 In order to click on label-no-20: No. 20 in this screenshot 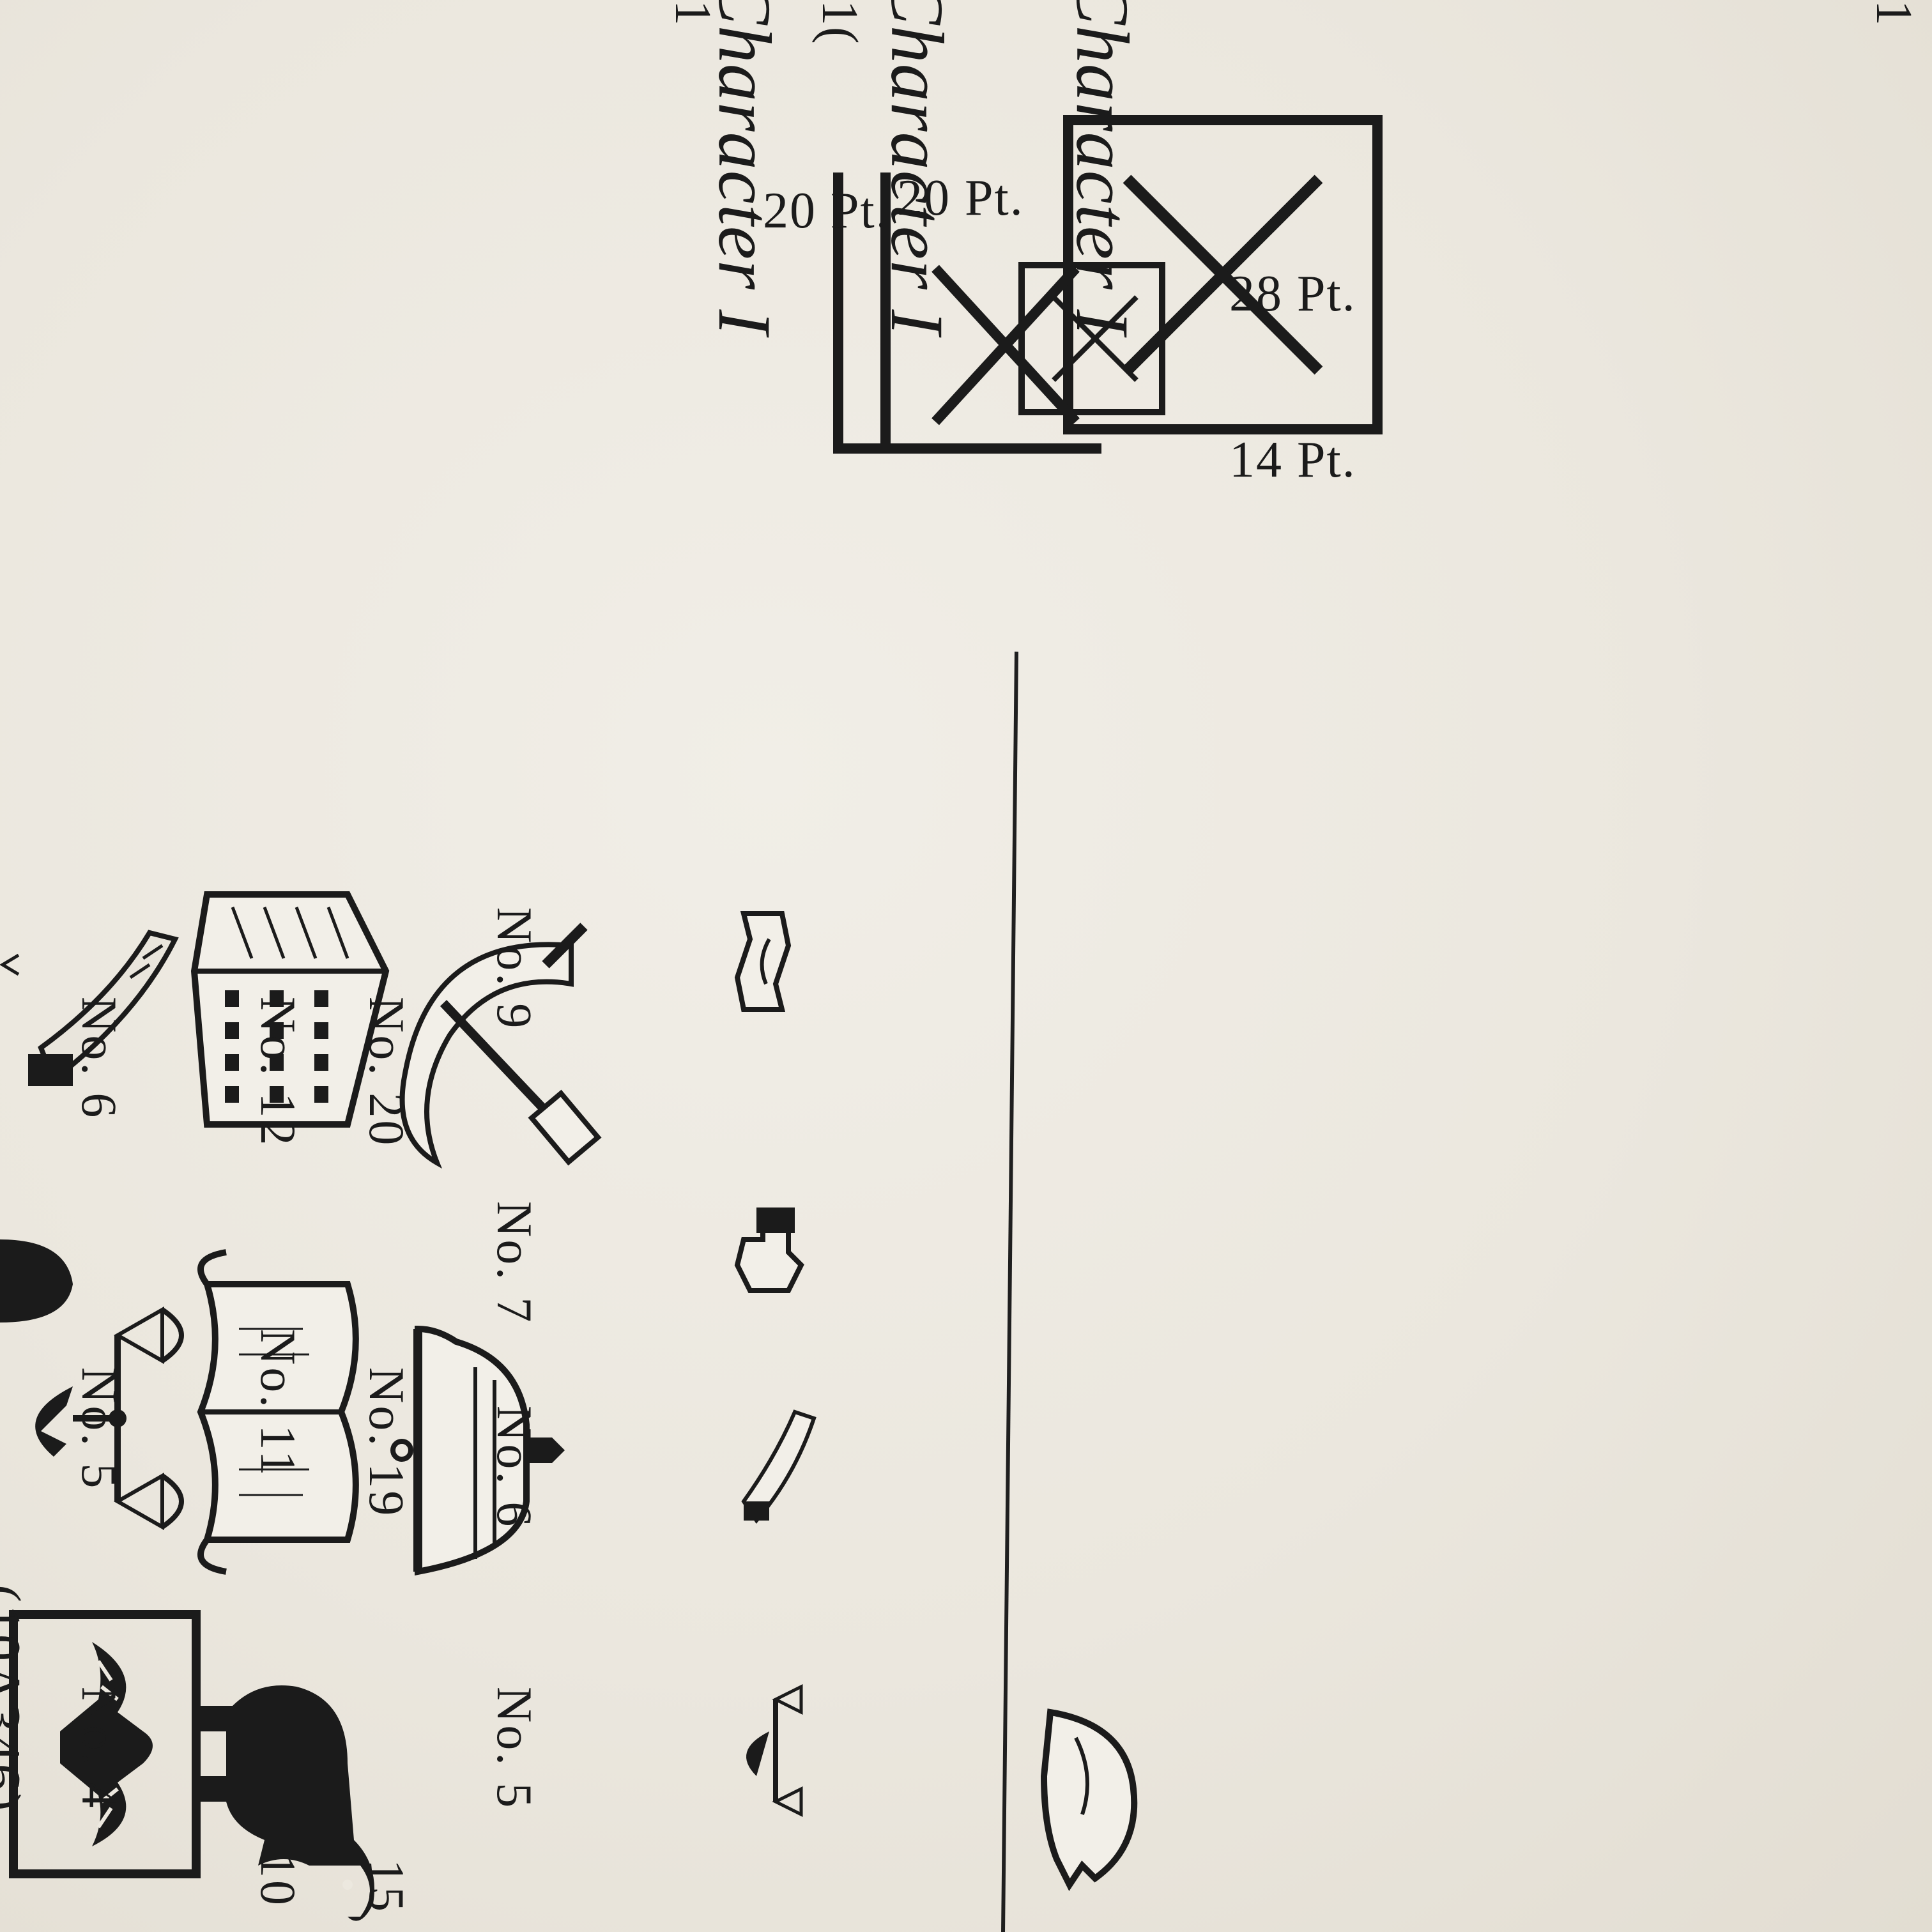, I will do `click(387, 1072)`.